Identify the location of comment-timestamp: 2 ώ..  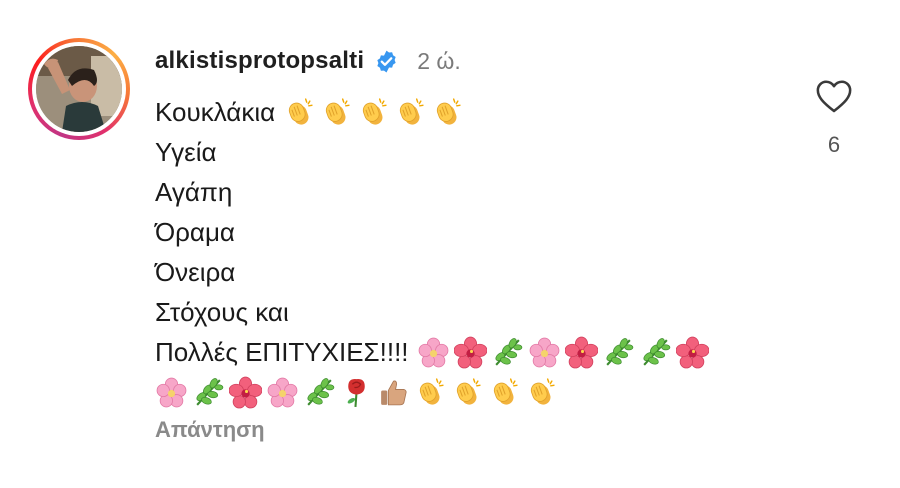
(439, 60).